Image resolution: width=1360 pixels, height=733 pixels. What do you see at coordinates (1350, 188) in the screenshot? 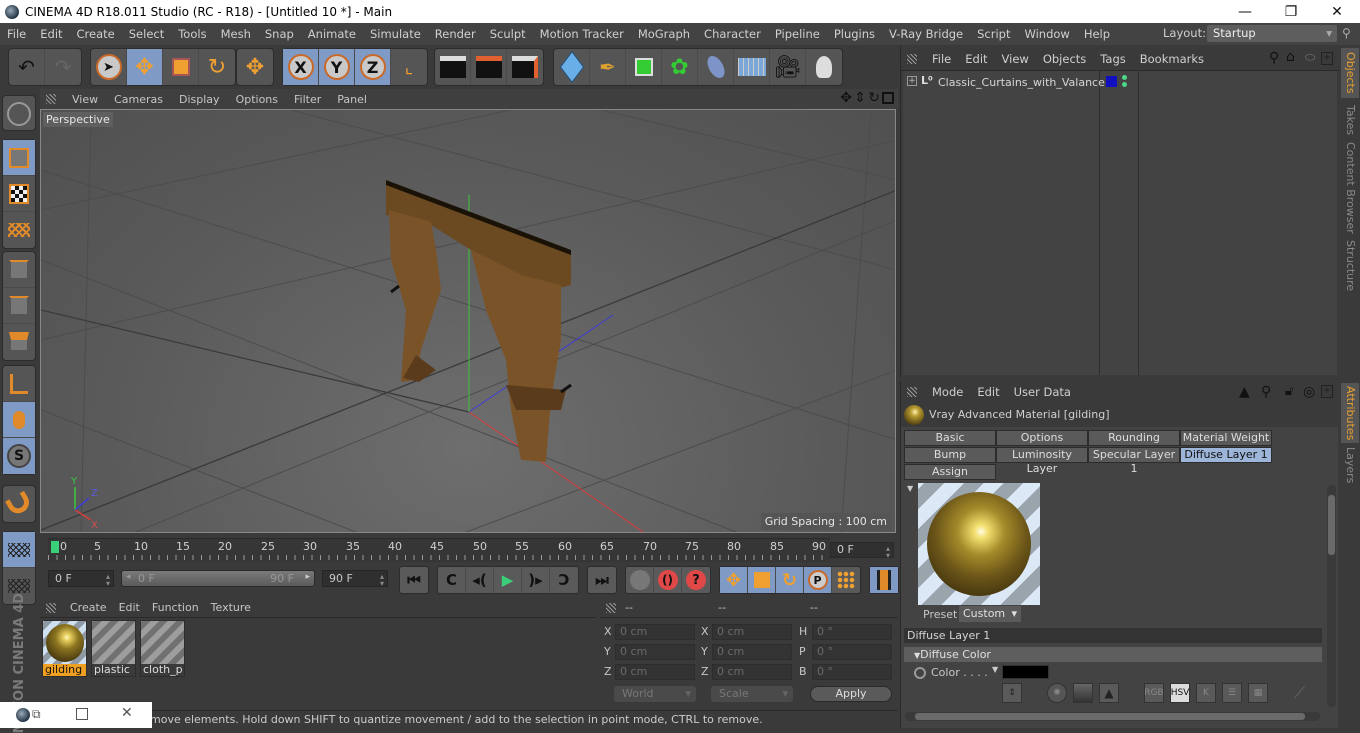
I see `side-tab-content-browser: Content Browser` at bounding box center [1350, 188].